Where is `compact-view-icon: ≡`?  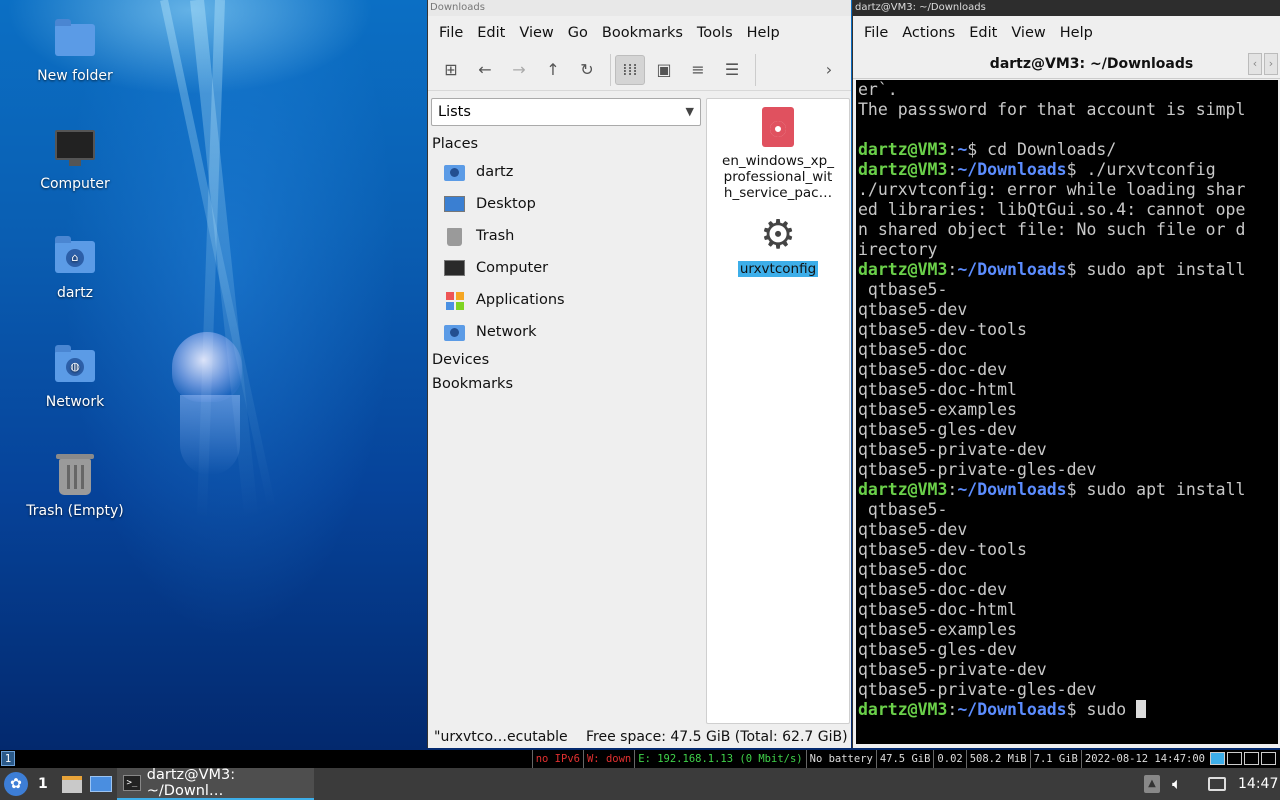 compact-view-icon: ≡ is located at coordinates (698, 70).